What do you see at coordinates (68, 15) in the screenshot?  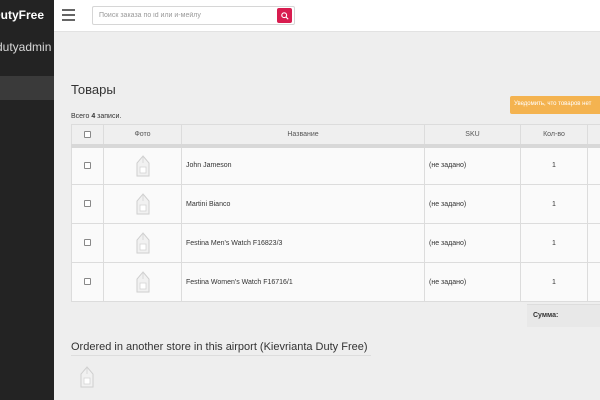 I see `hamburger-icon` at bounding box center [68, 15].